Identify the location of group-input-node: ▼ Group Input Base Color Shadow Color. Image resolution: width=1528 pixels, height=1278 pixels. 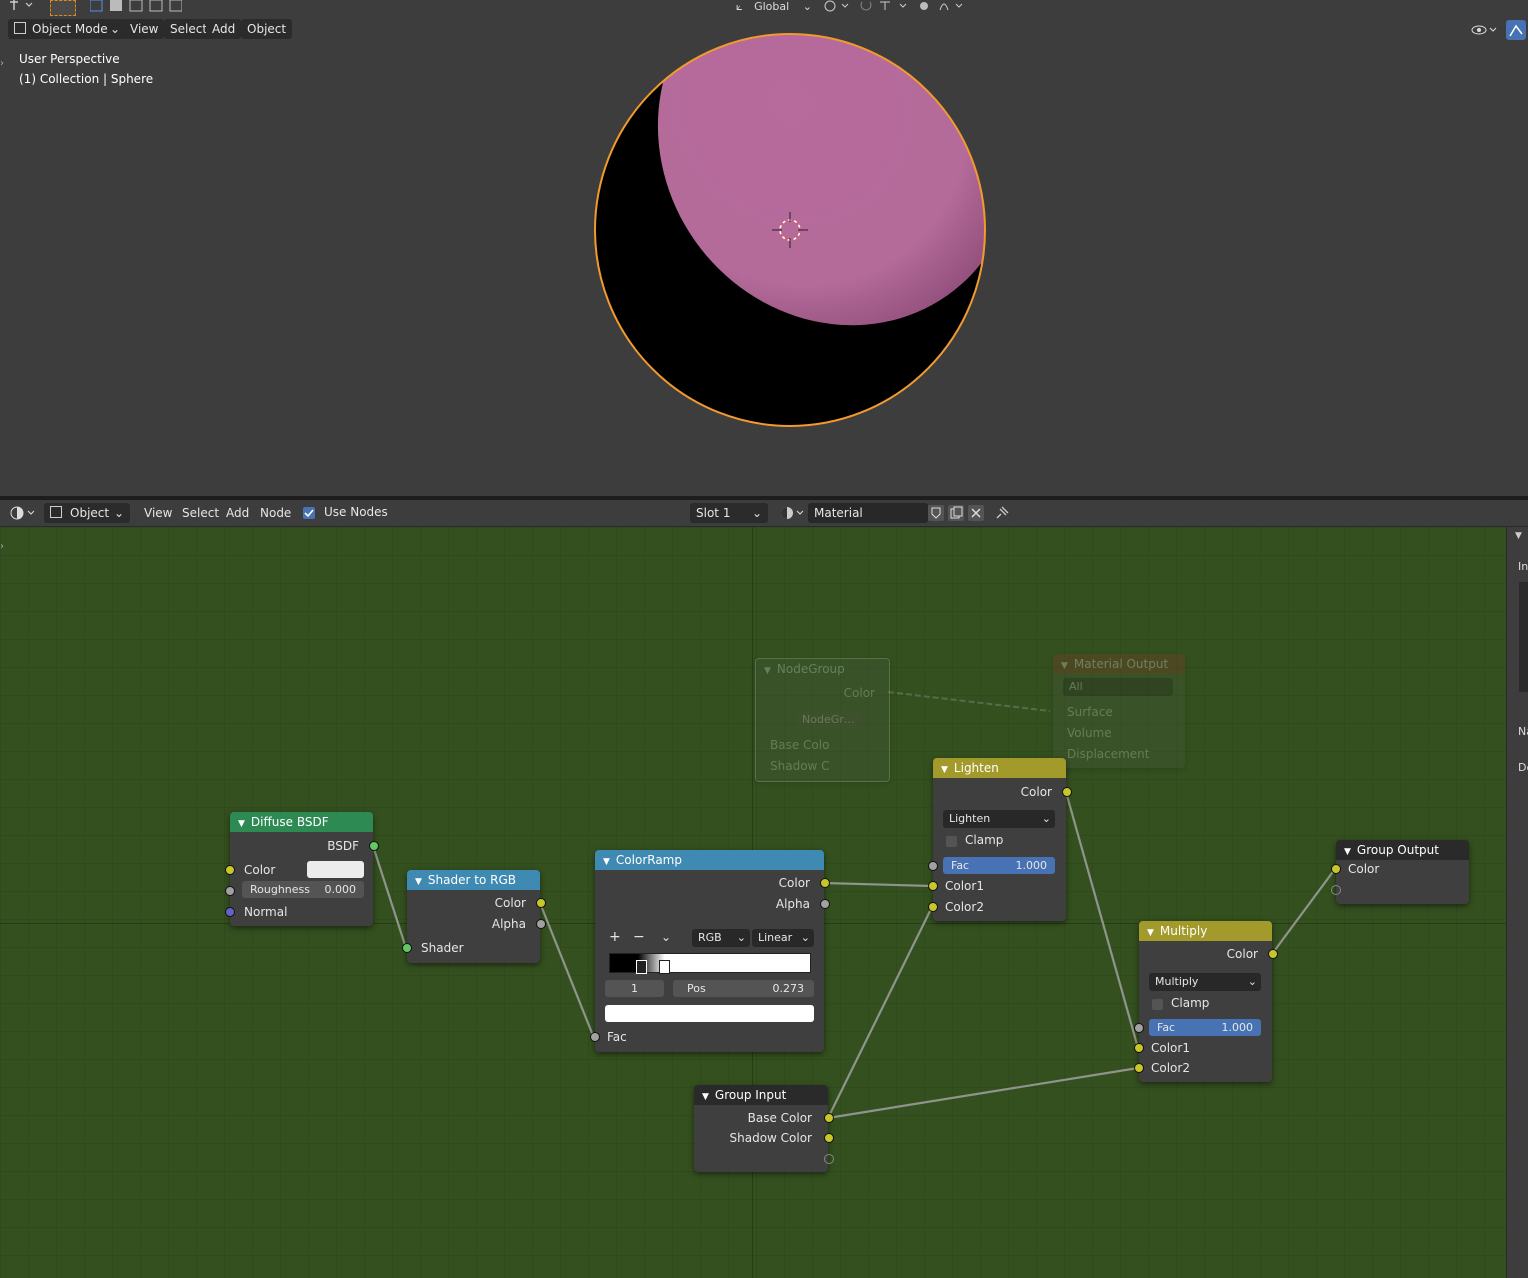
(764, 1128).